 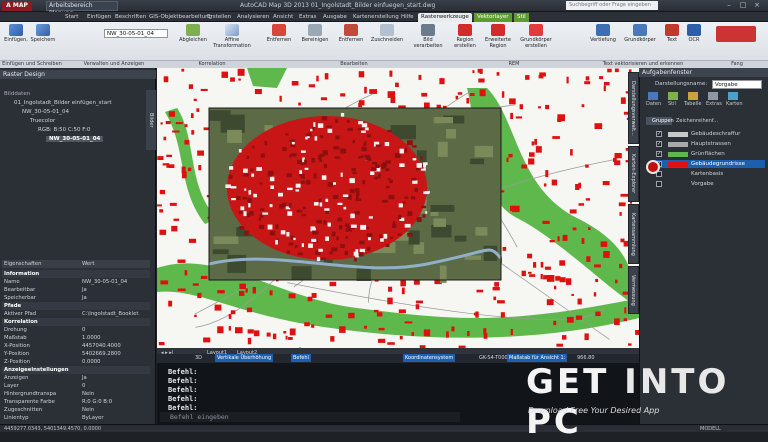 What do you see at coordinates (63, 103) in the screenshot?
I see `tree-item-drawing: 01_Ingolstadt_Bilder einfügen_start` at bounding box center [63, 103].